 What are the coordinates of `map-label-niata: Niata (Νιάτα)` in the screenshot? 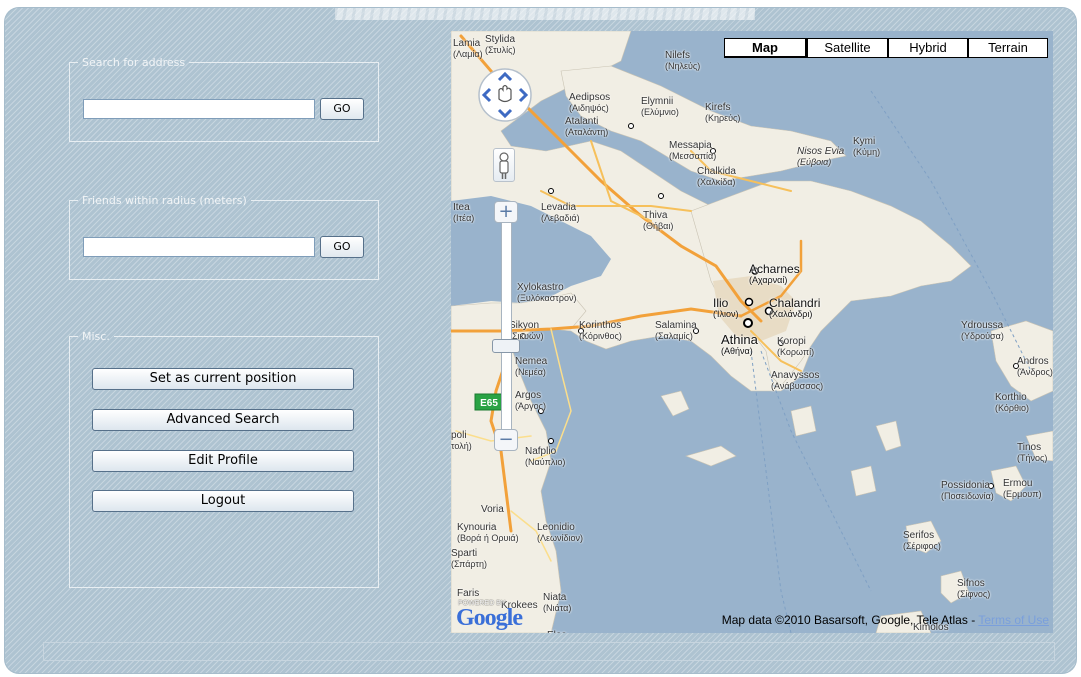 It's located at (557, 602).